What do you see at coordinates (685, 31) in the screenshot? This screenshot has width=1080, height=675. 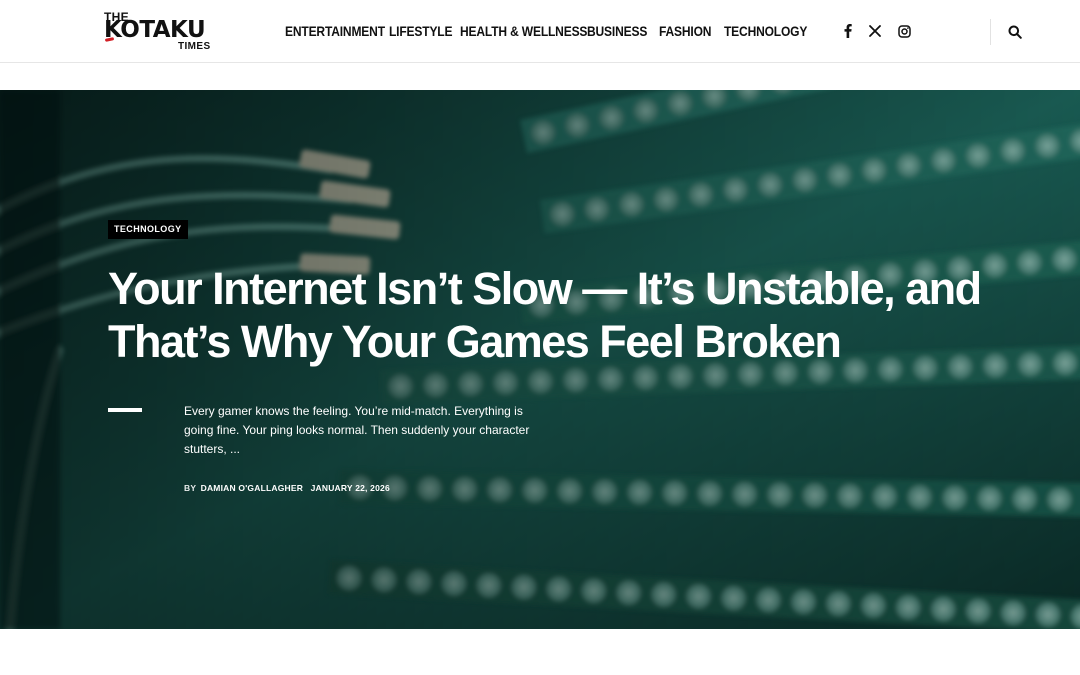 I see `nav-item-fashion: FASHION` at bounding box center [685, 31].